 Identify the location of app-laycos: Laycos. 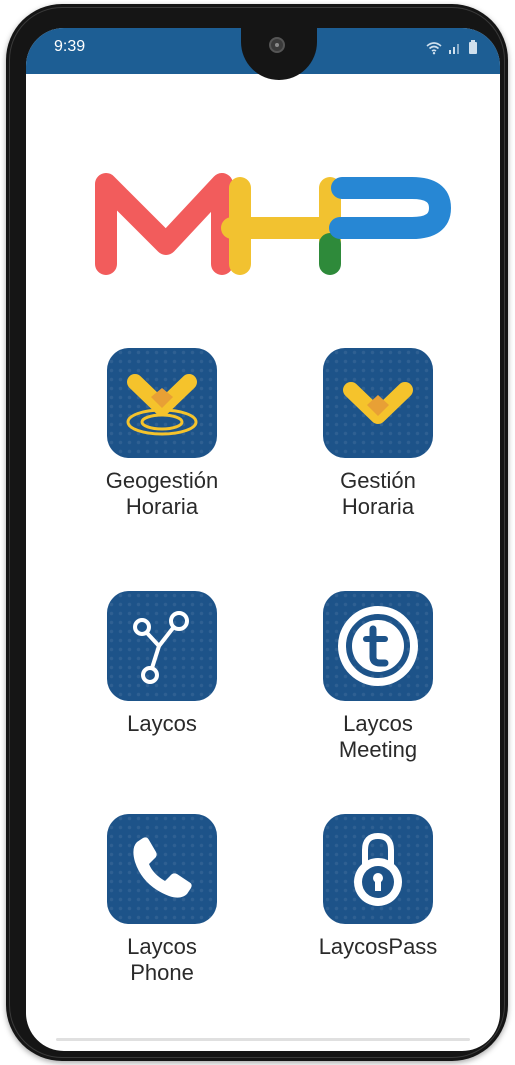
(162, 664).